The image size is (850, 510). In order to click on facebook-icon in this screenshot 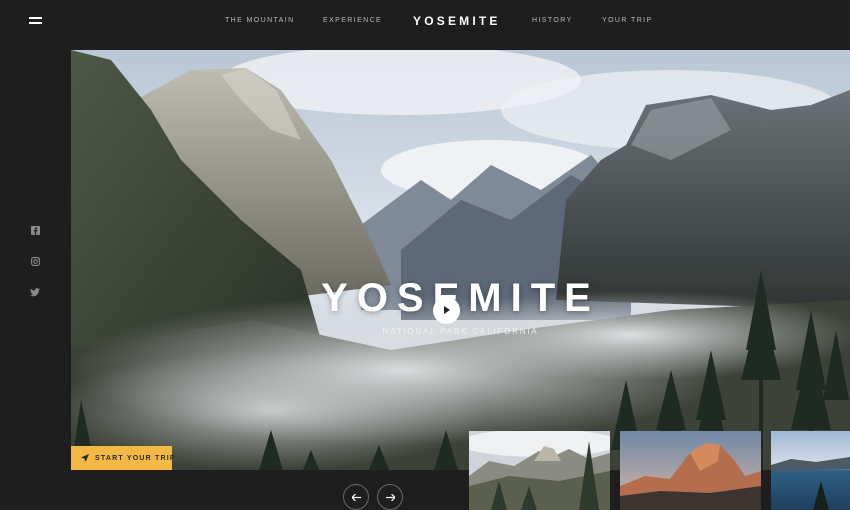, I will do `click(35, 230)`.